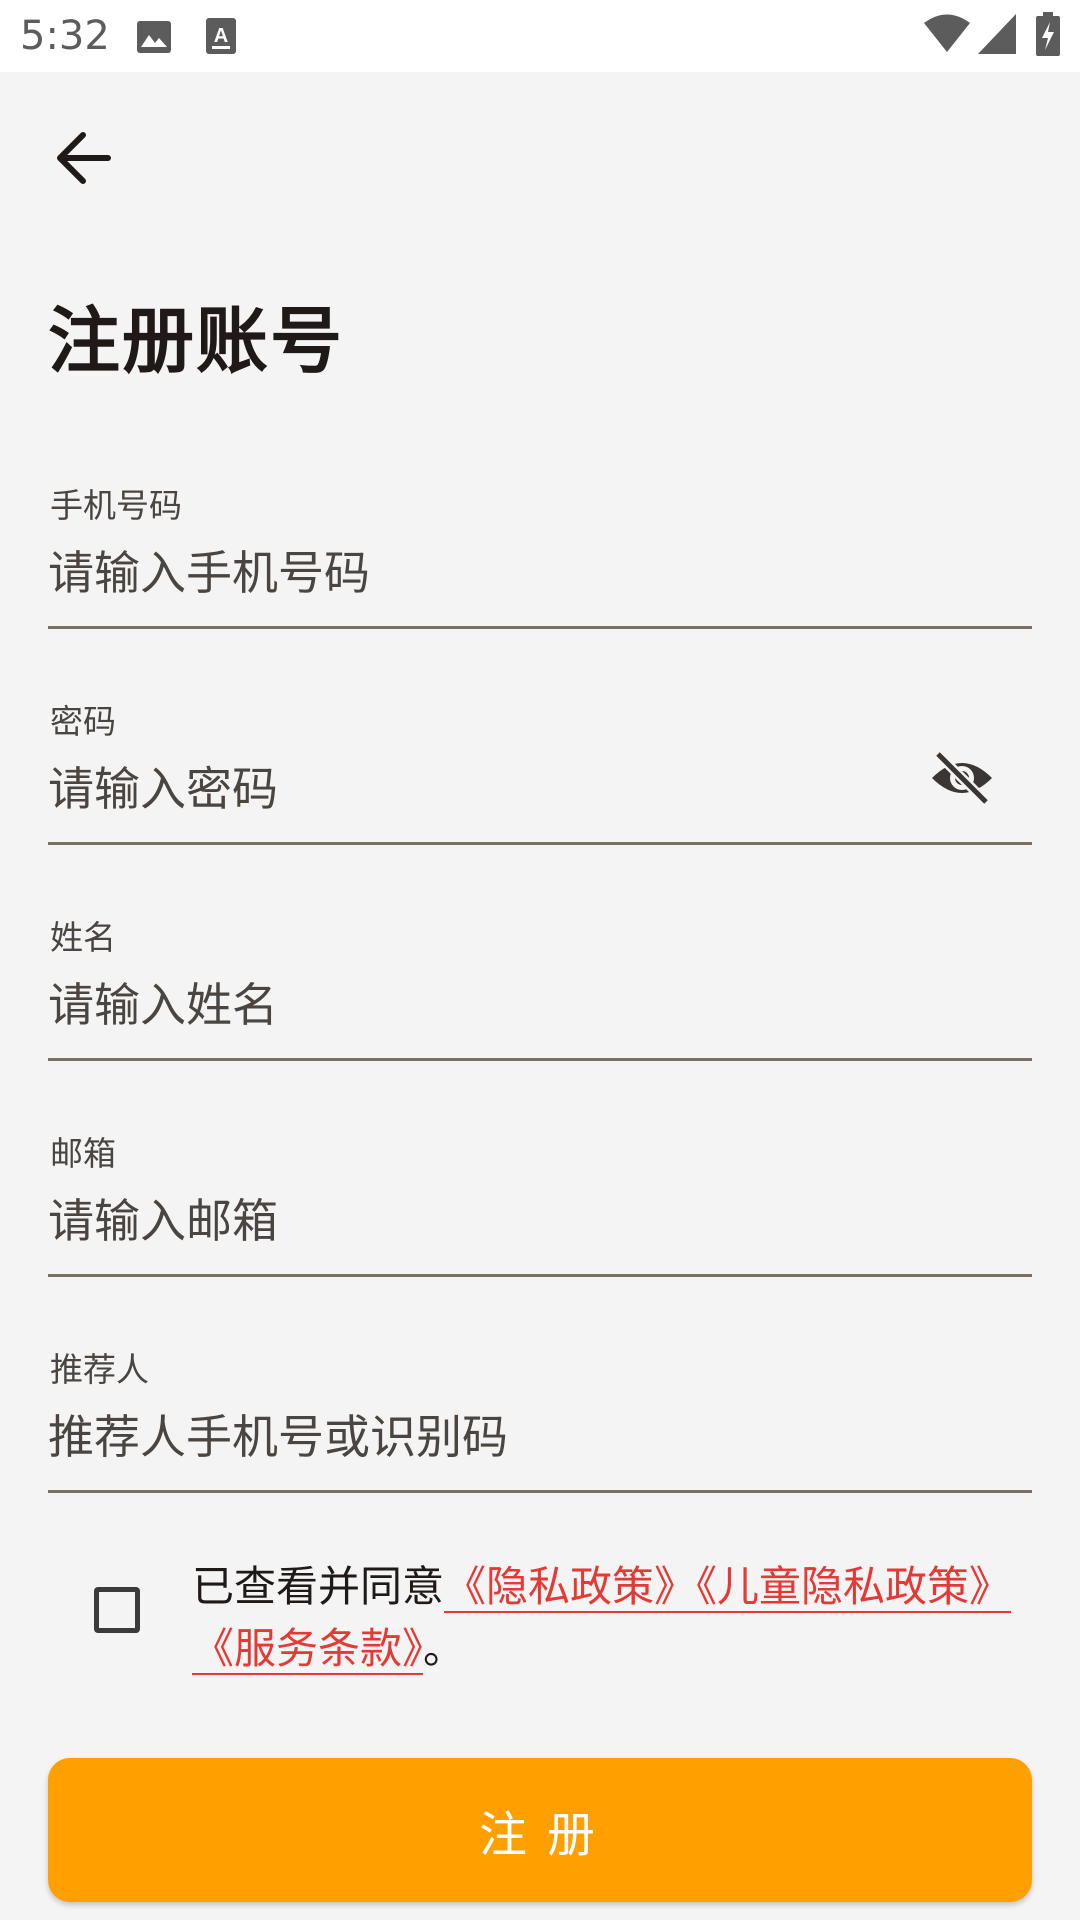 This screenshot has width=1080, height=1920. Describe the element at coordinates (444, 1648) in the screenshot. I see `agreement-suffix: 。` at that location.